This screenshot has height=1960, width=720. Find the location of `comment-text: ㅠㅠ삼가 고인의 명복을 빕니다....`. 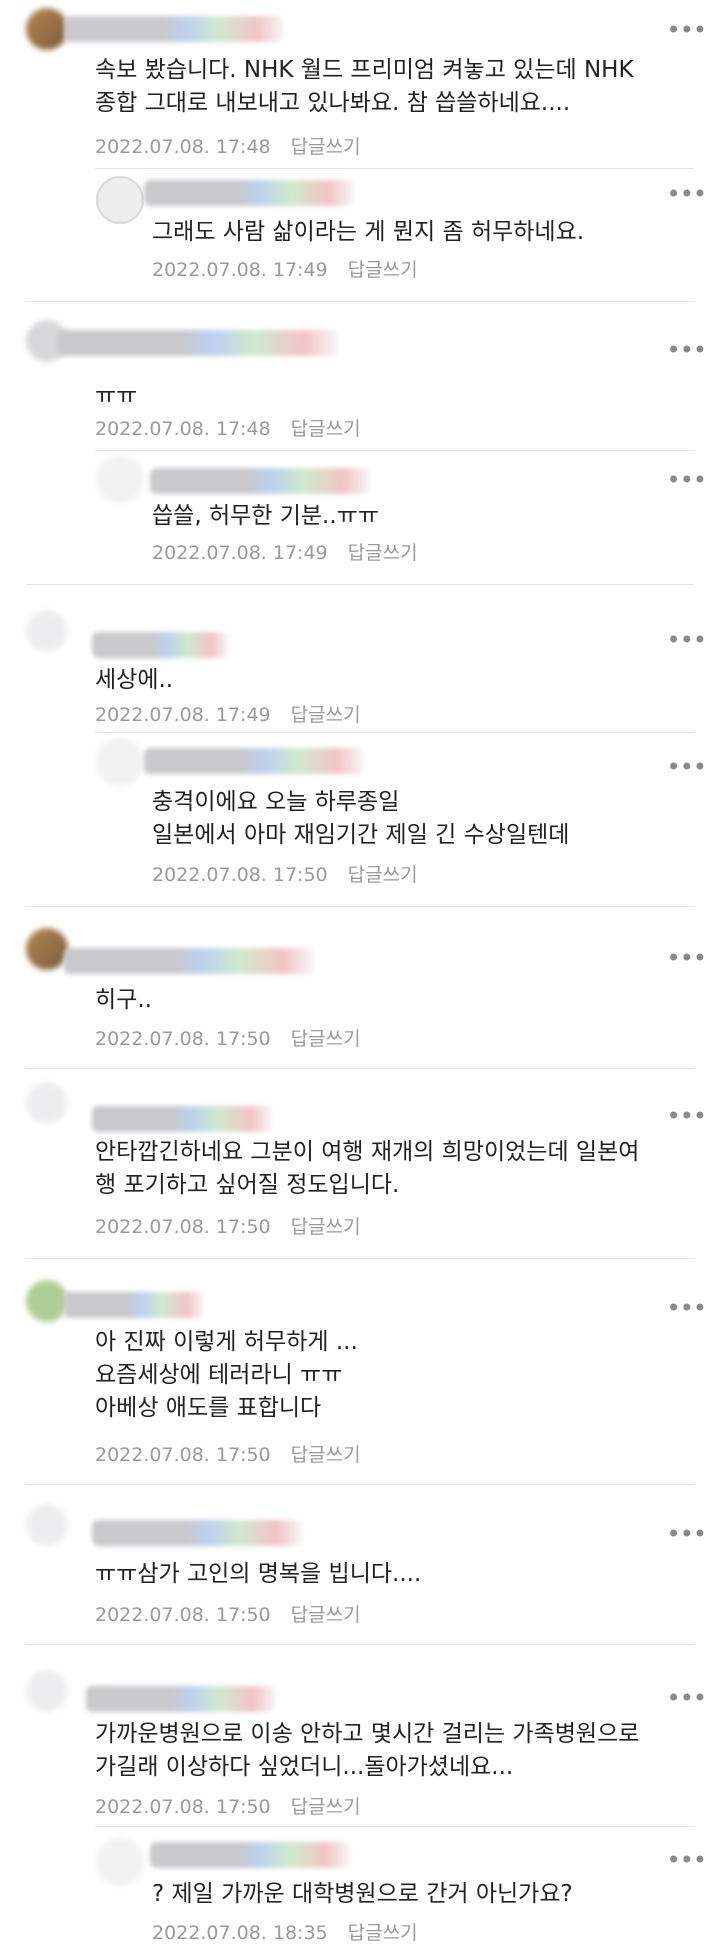

comment-text: ㅠㅠ삼가 고인의 명복을 빕니다.... is located at coordinates (258, 1574).